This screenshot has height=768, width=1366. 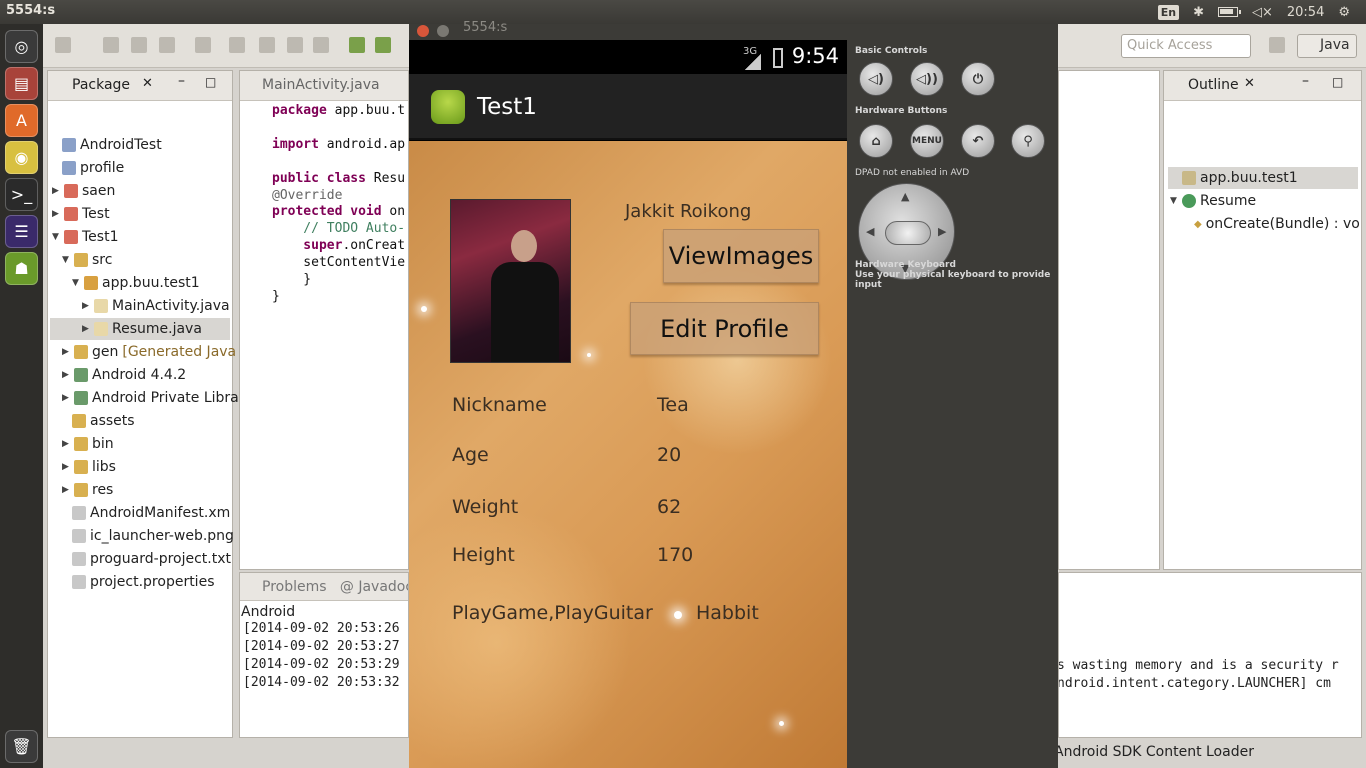 I want to click on chrome-icon: ◉, so click(x=21, y=157).